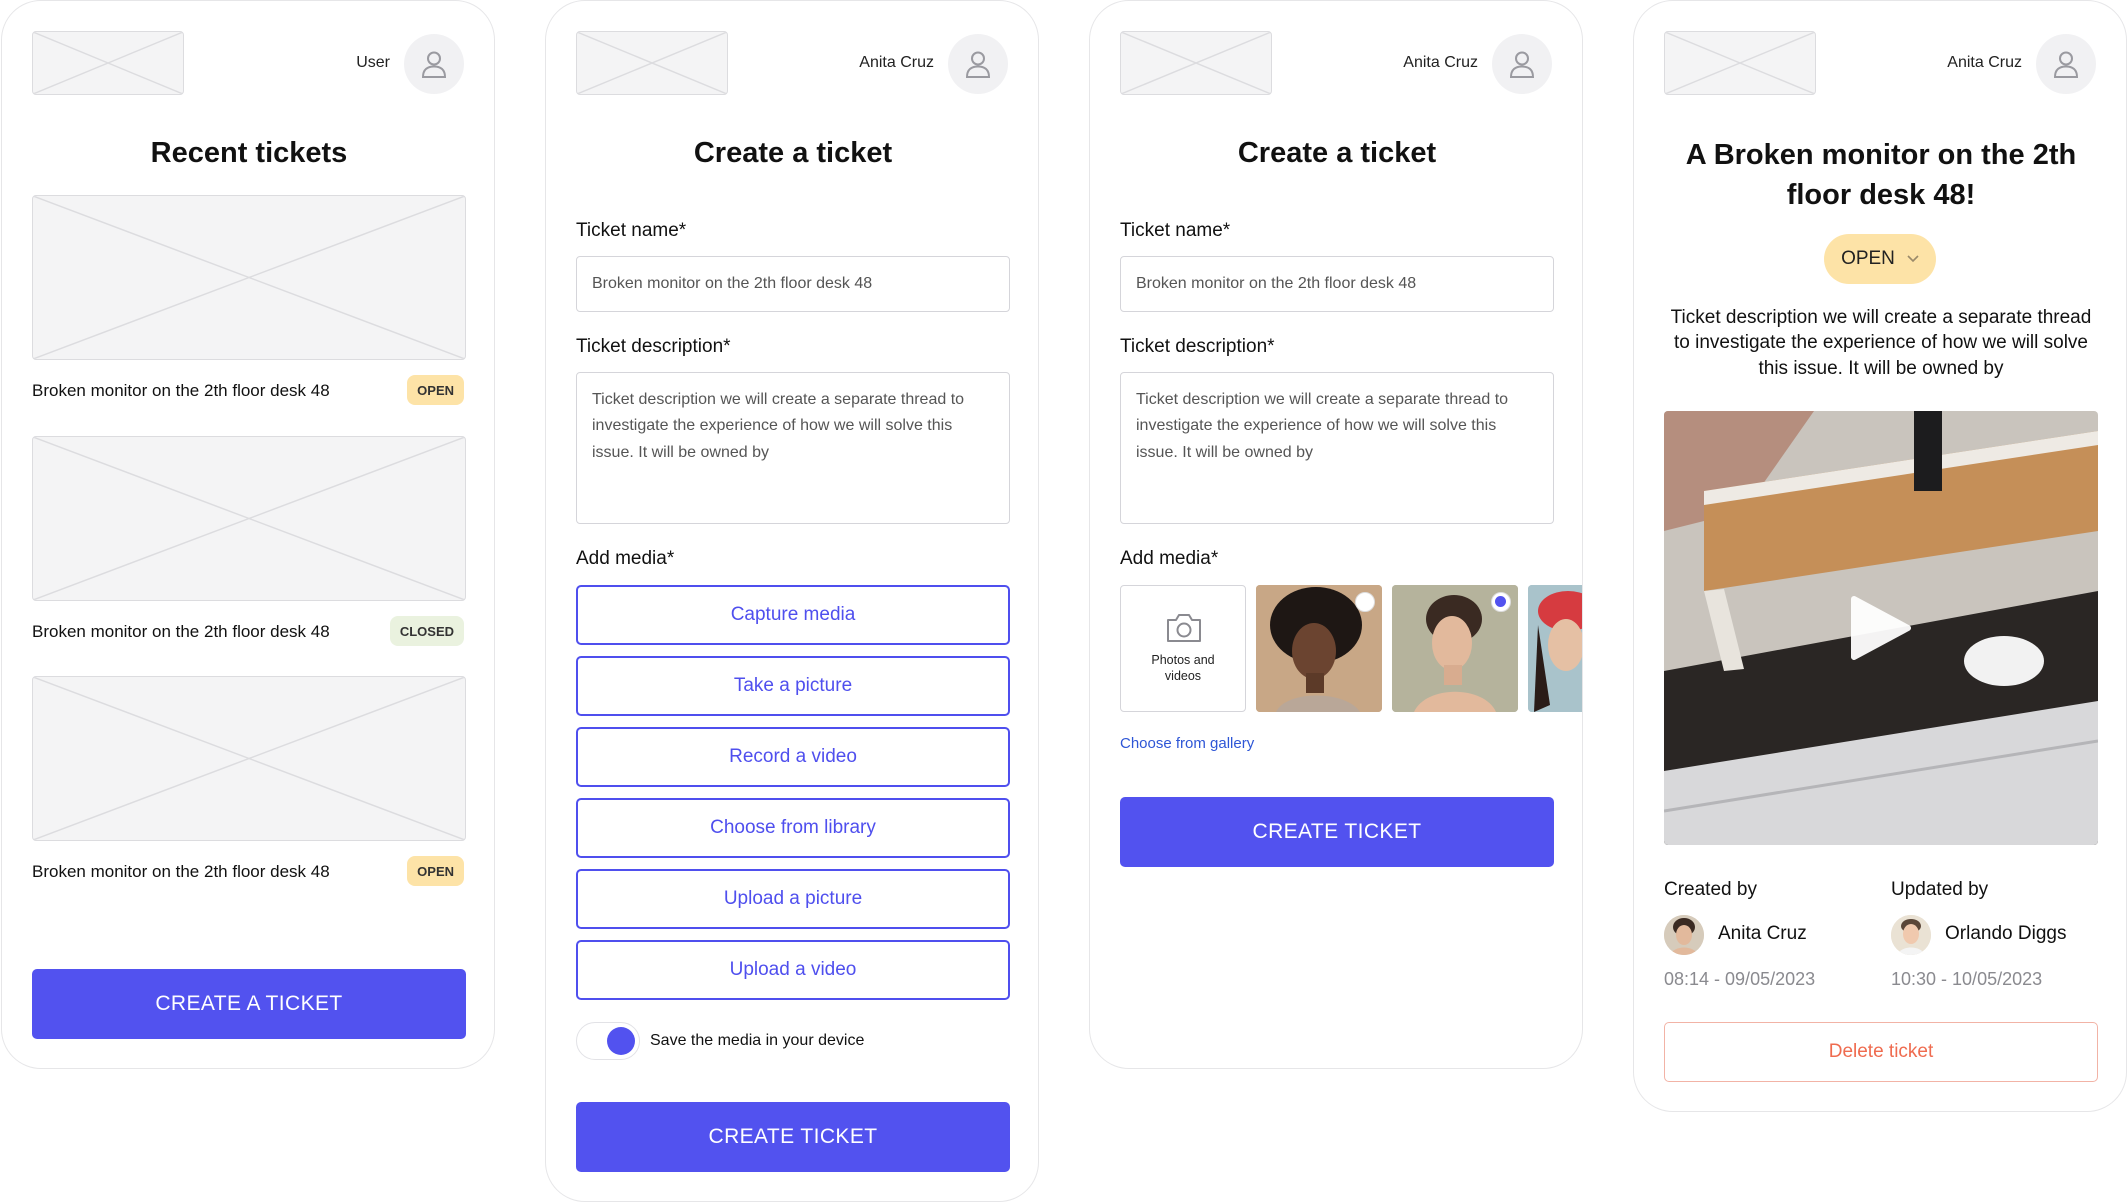 This screenshot has width=2128, height=1204. Describe the element at coordinates (1868, 258) in the screenshot. I see `status-label: OPEN` at that location.